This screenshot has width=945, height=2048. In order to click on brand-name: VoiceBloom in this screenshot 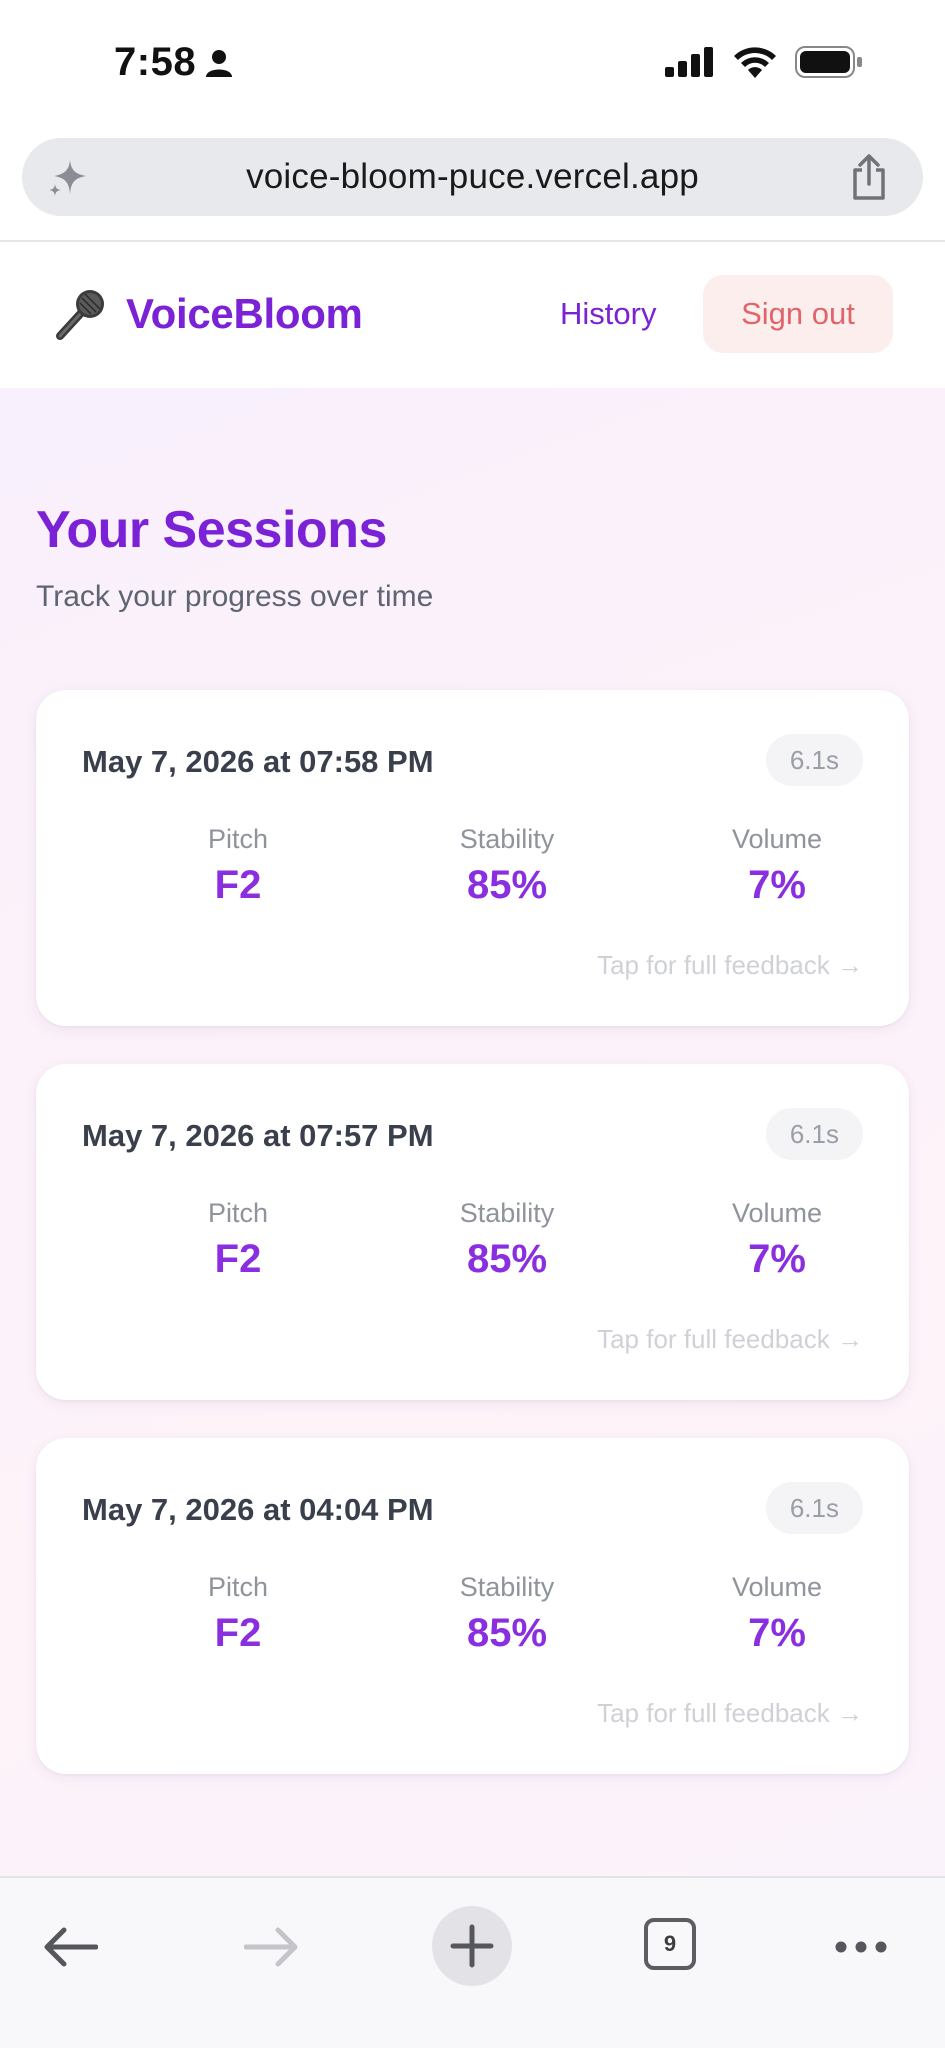, I will do `click(244, 313)`.